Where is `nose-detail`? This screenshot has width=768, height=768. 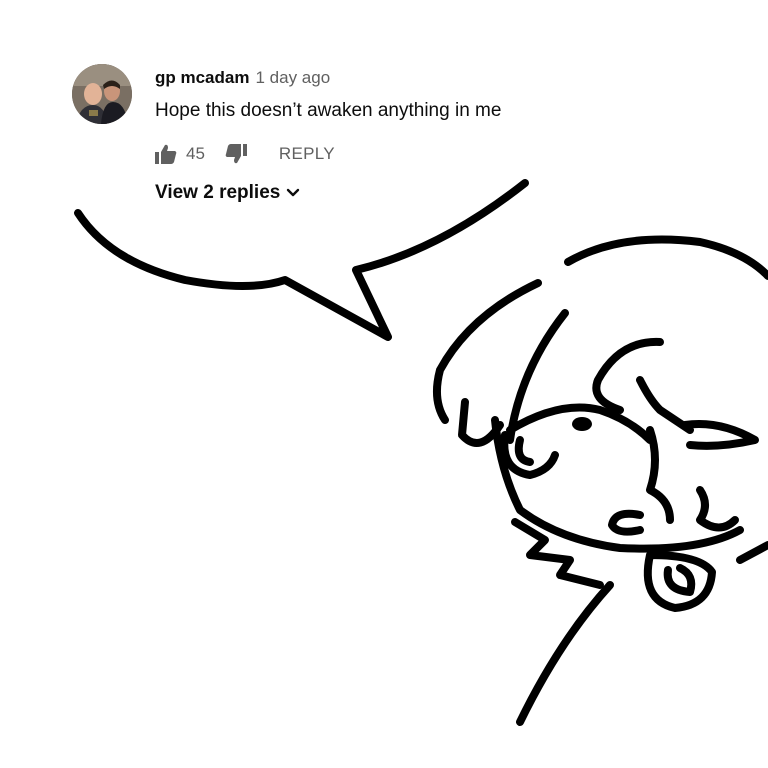 nose-detail is located at coordinates (717, 509).